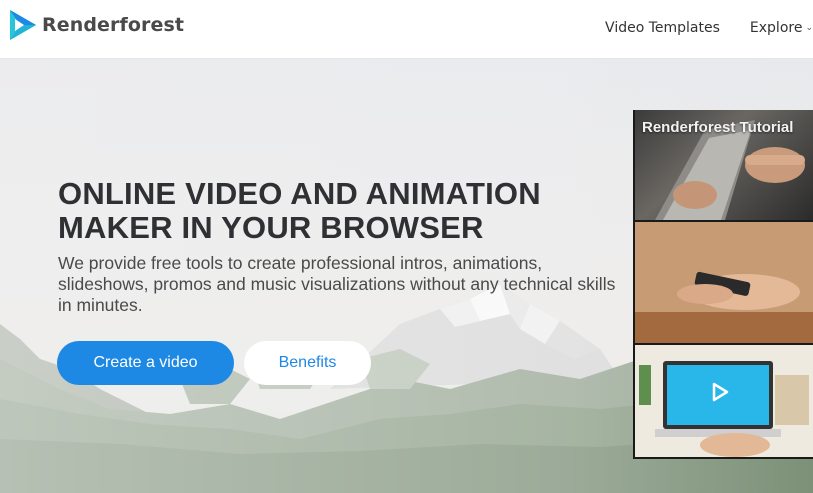  I want to click on video-frame-phone, so click(724, 282).